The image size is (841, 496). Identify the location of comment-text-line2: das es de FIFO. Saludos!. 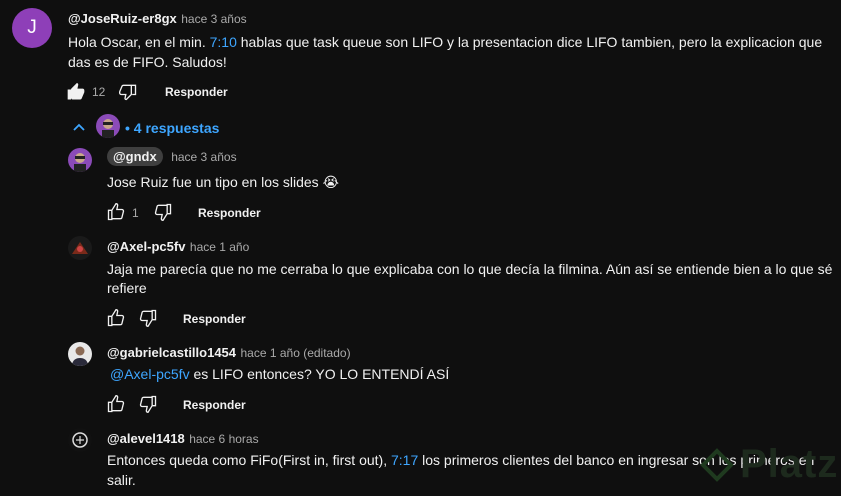
(147, 62).